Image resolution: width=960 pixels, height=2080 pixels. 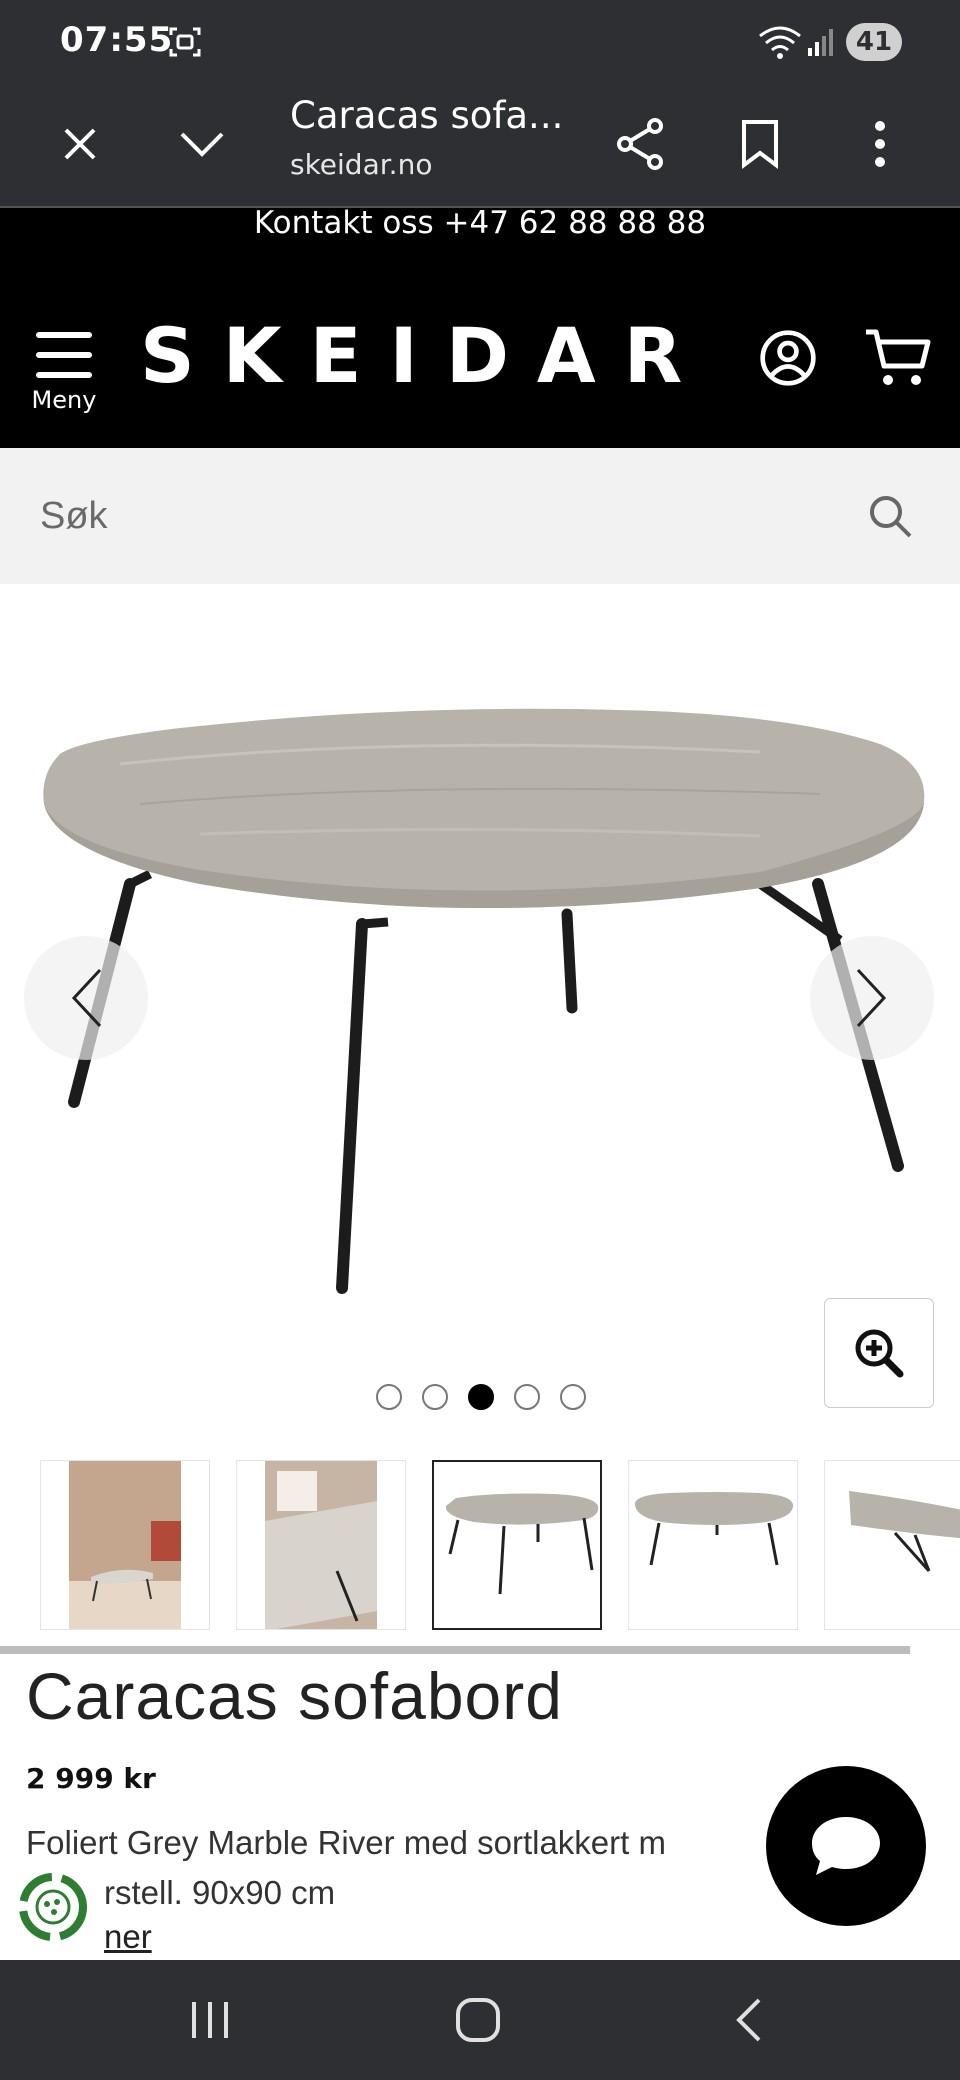 I want to click on chevron-down-icon, so click(x=202, y=144).